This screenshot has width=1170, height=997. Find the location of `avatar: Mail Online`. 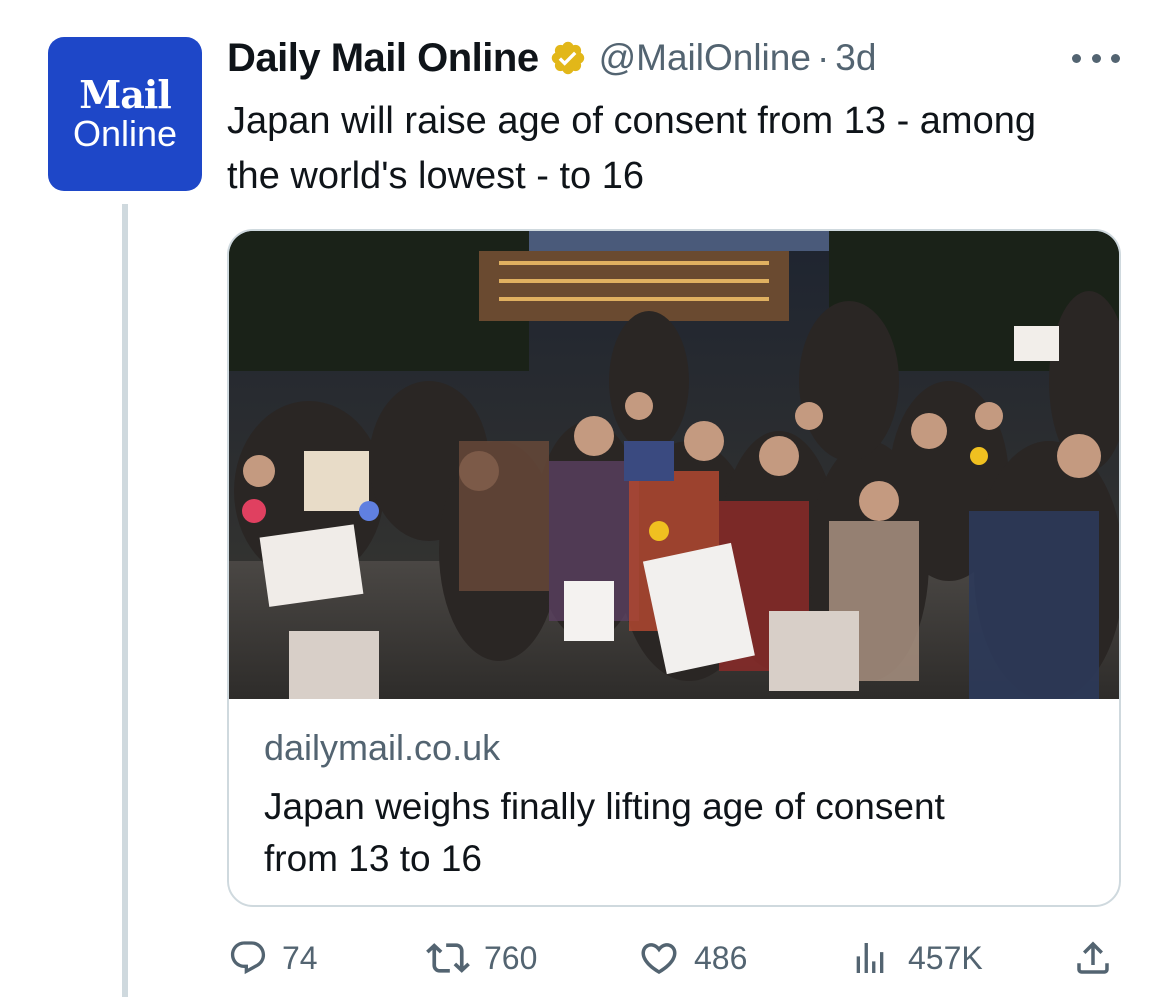

avatar: Mail Online is located at coordinates (125, 114).